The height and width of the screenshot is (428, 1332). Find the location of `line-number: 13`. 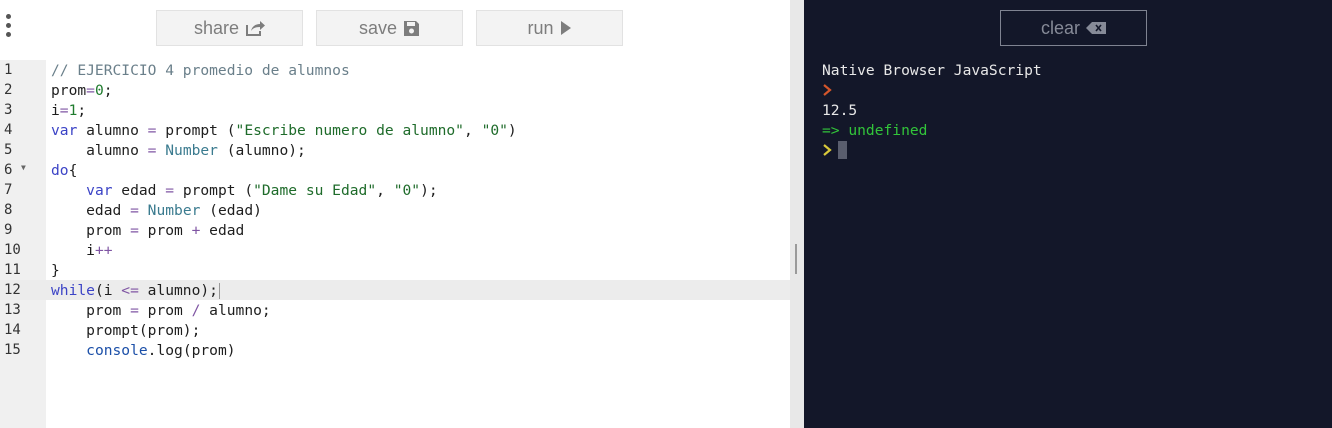

line-number: 13 is located at coordinates (12, 310).